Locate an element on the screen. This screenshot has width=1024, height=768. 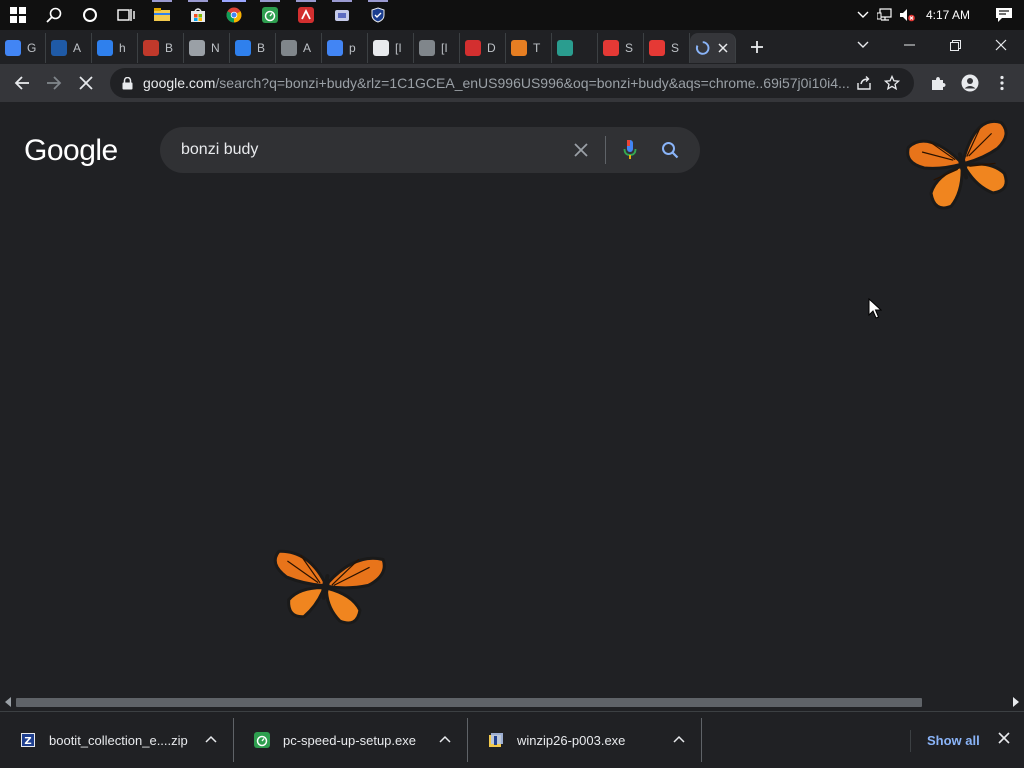
browser-tab: G is located at coordinates (23, 48).